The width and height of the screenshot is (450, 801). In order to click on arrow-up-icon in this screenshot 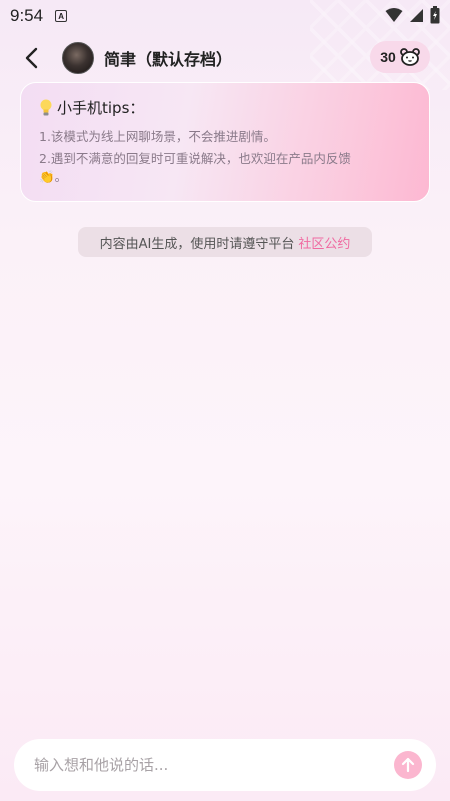, I will do `click(408, 765)`.